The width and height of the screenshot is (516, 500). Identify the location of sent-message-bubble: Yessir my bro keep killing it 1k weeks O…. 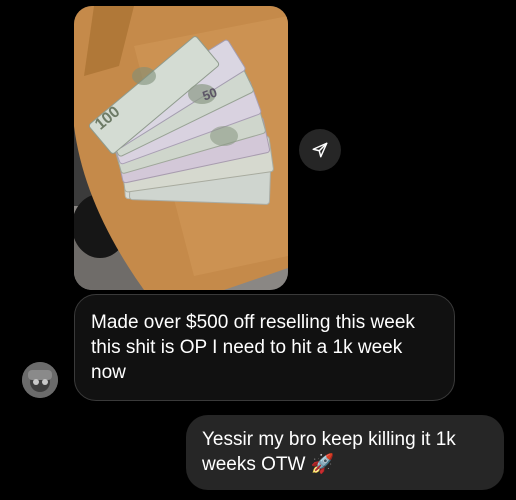
(345, 452).